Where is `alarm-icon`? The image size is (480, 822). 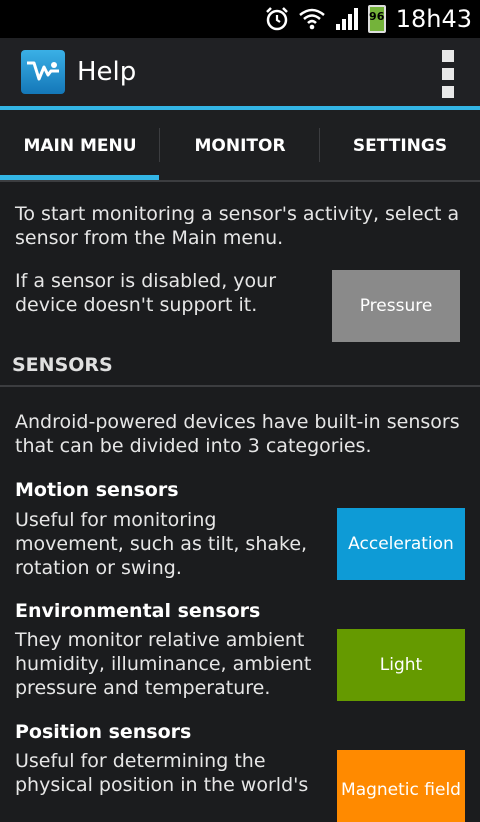
alarm-icon is located at coordinates (277, 19).